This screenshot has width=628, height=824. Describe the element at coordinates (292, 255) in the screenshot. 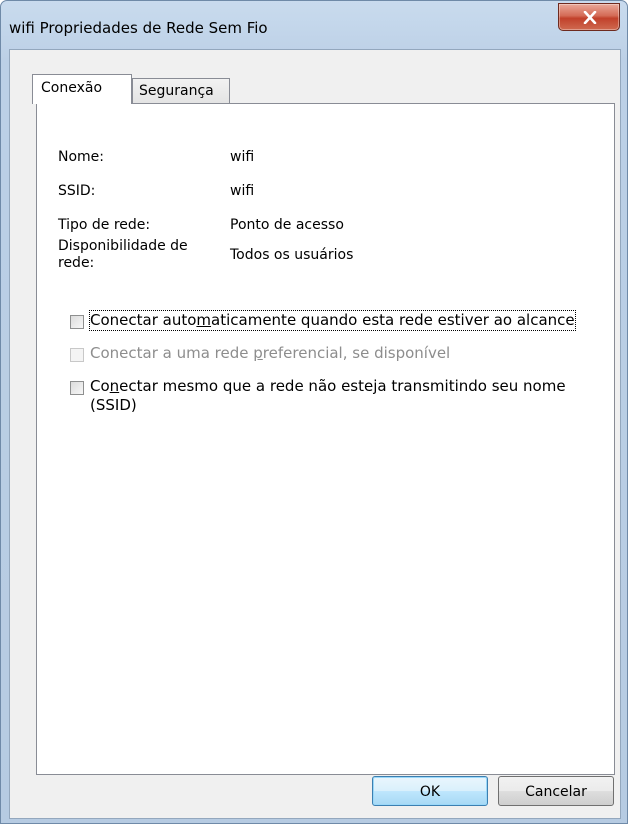

I see `availability-value: Todos os usuários` at that location.